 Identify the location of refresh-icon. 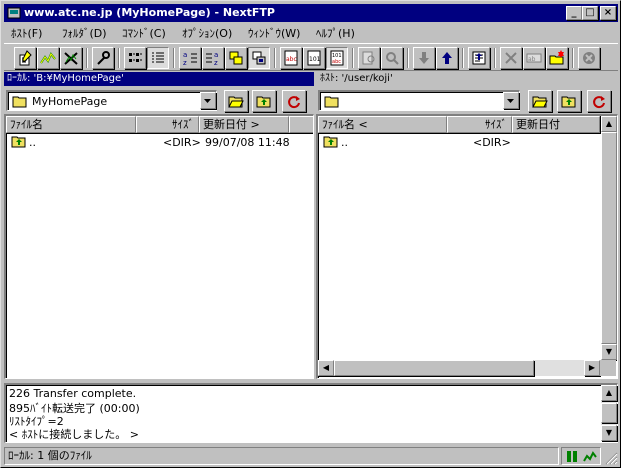
(599, 102).